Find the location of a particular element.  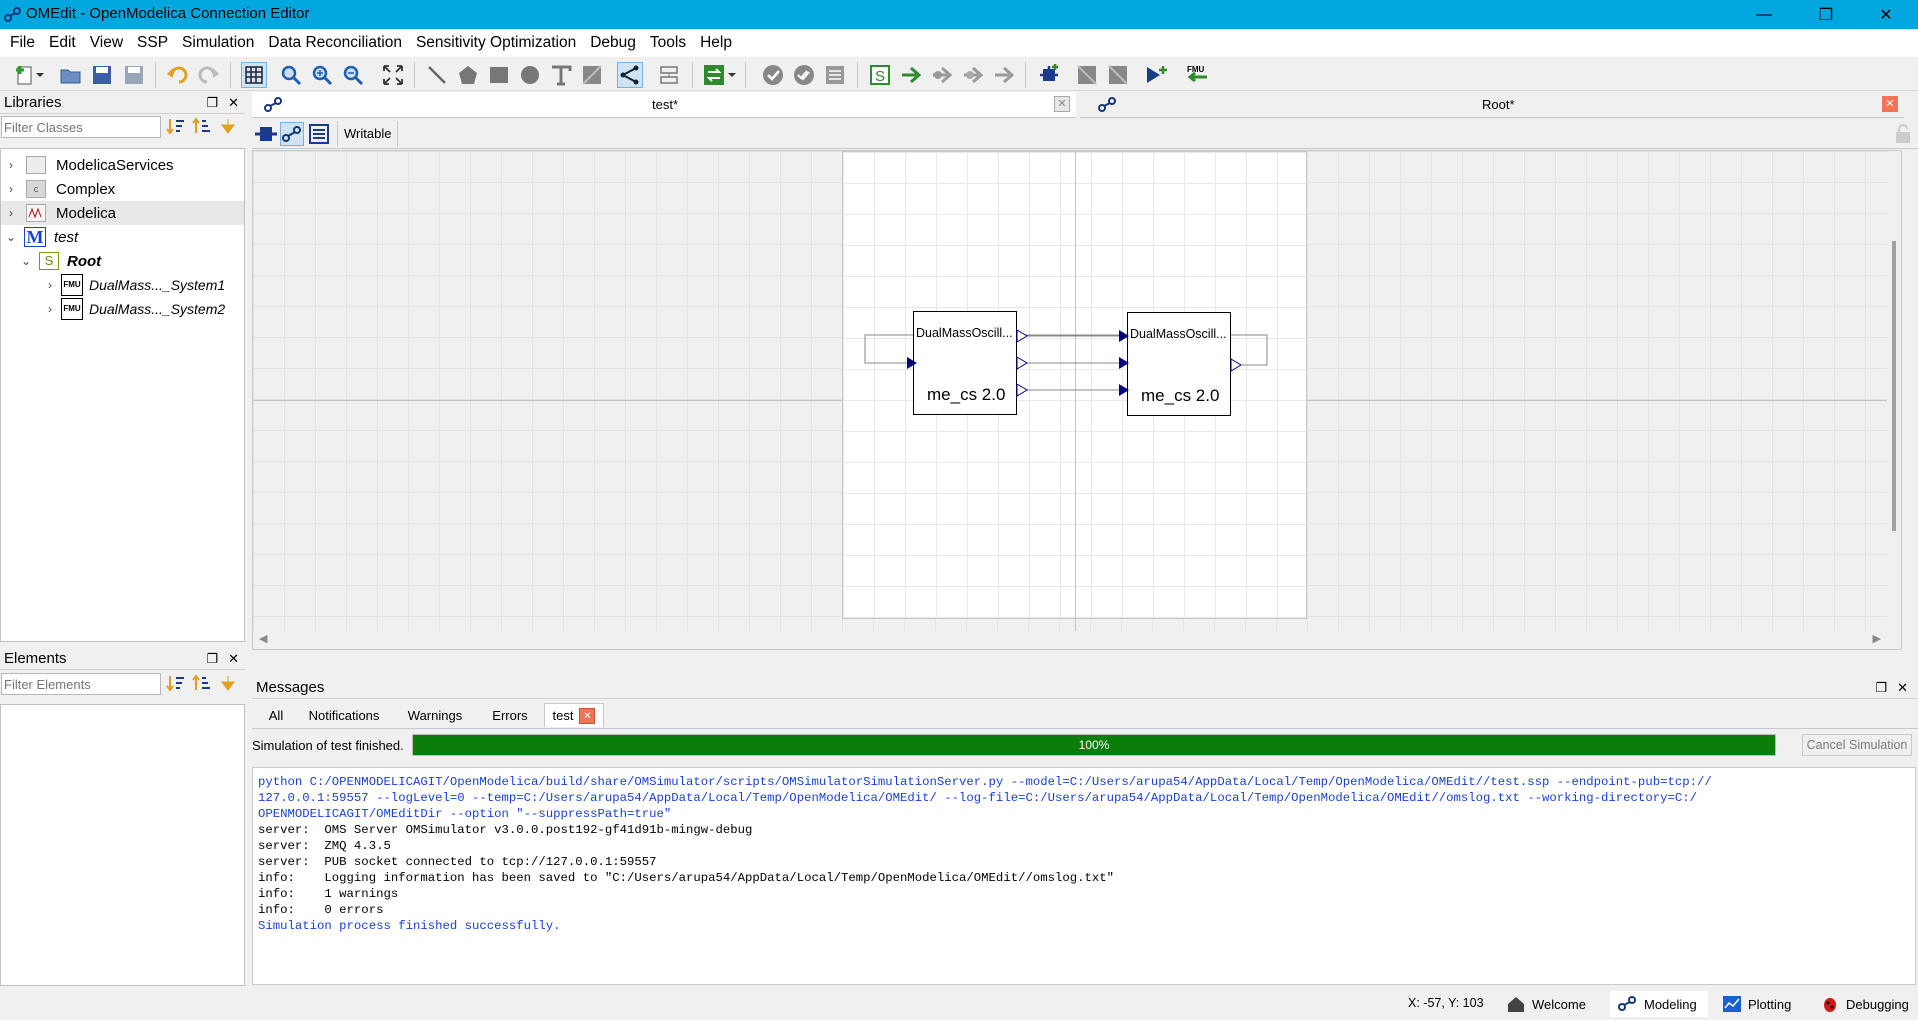

check-model-icon is located at coordinates (773, 75).